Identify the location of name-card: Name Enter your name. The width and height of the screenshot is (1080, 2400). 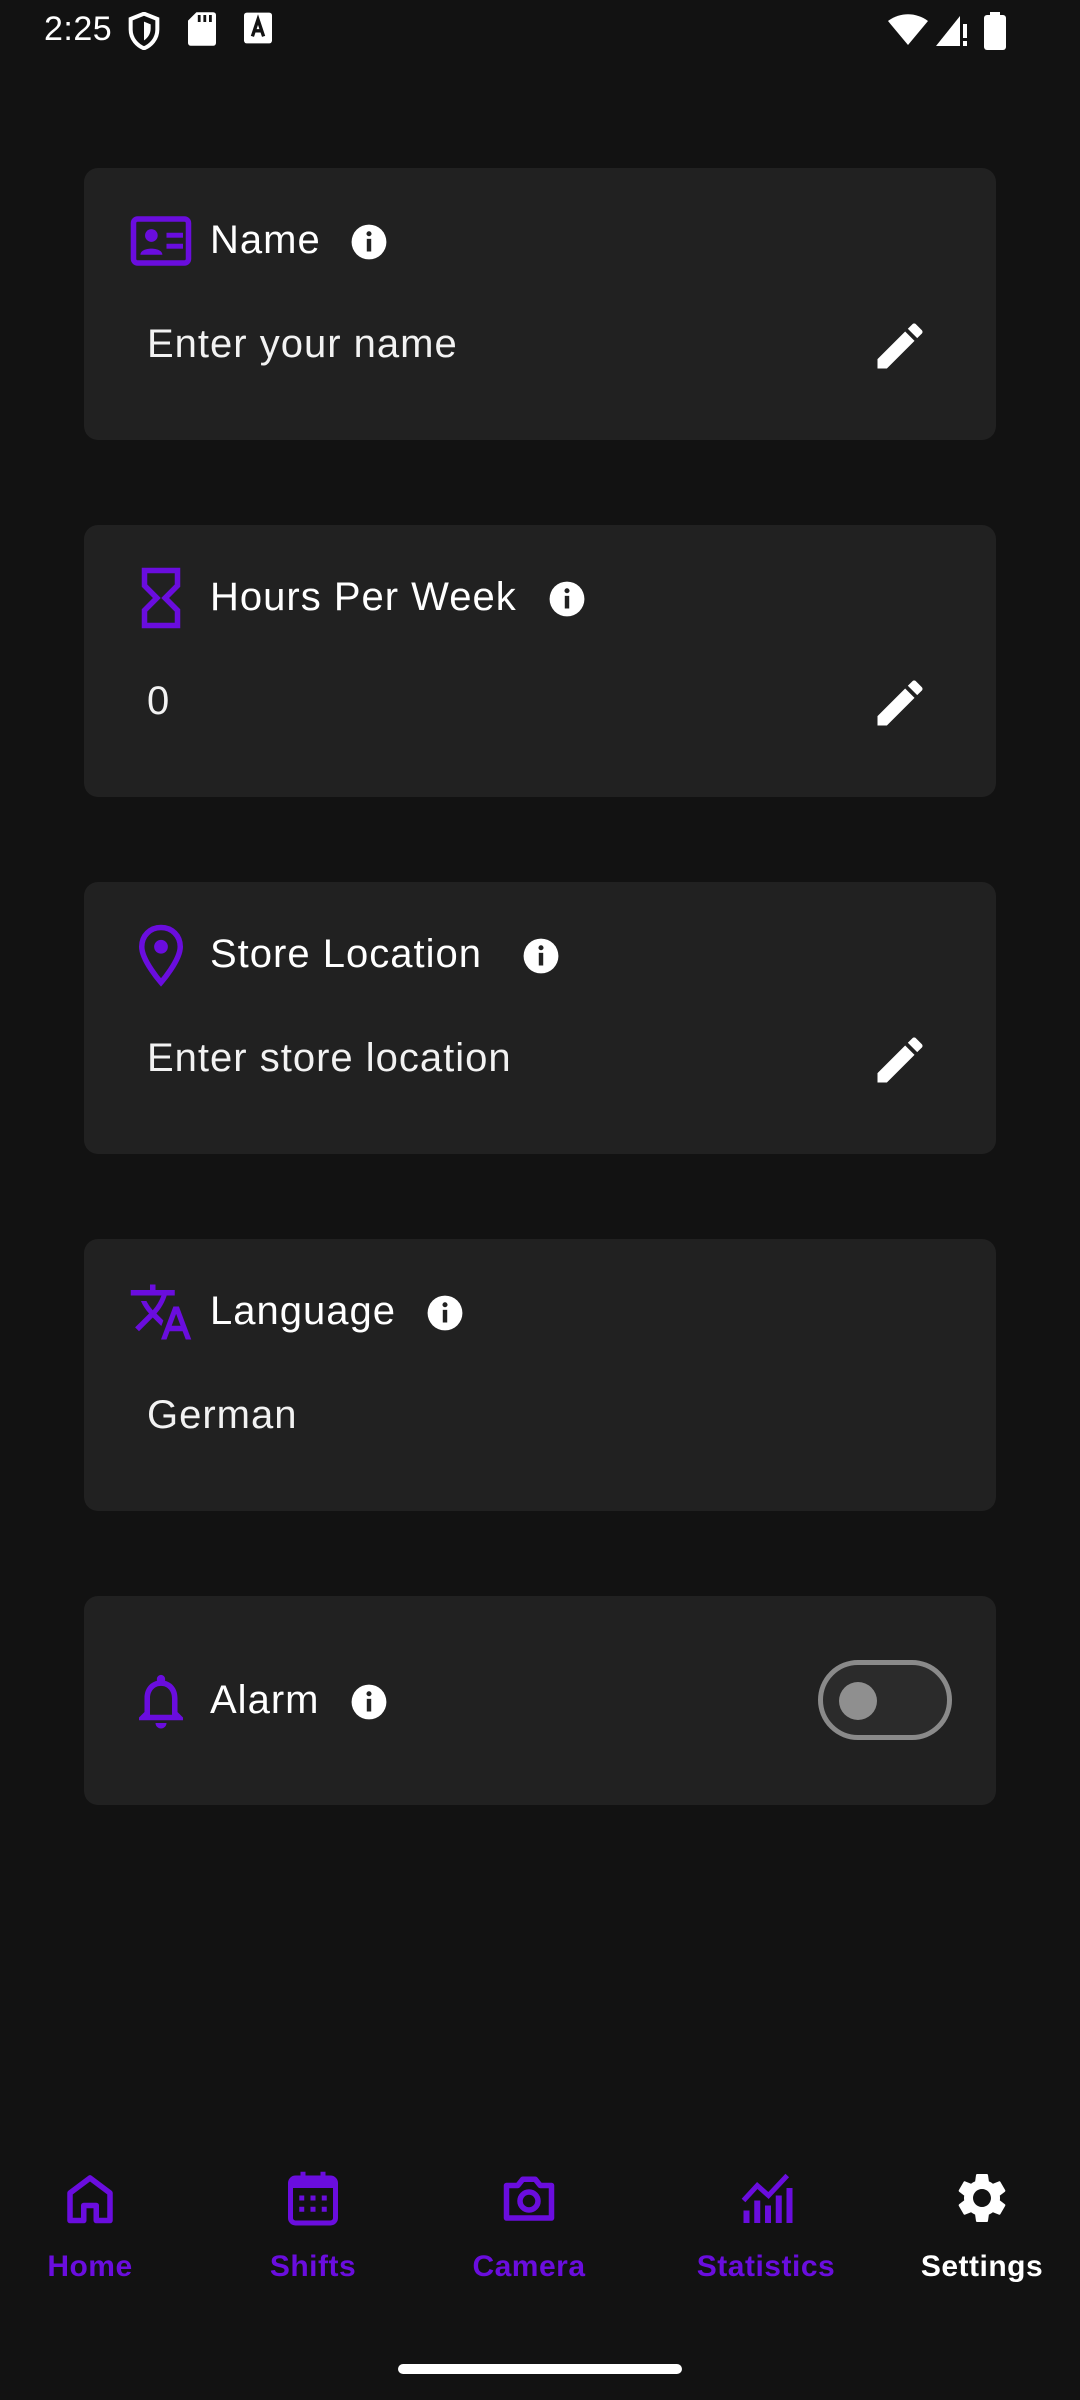
(540, 304).